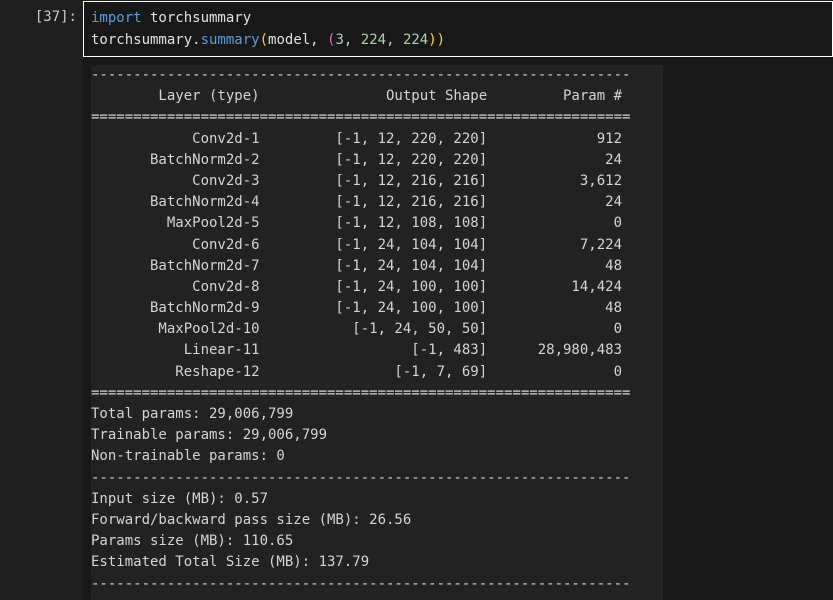 This screenshot has width=833, height=600. What do you see at coordinates (373, 40) in the screenshot?
I see `height-number: 224` at bounding box center [373, 40].